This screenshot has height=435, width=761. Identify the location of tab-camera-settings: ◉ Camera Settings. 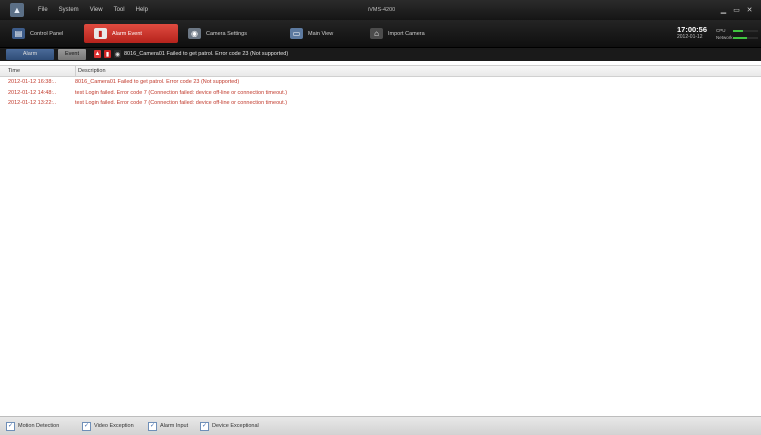
(226, 33).